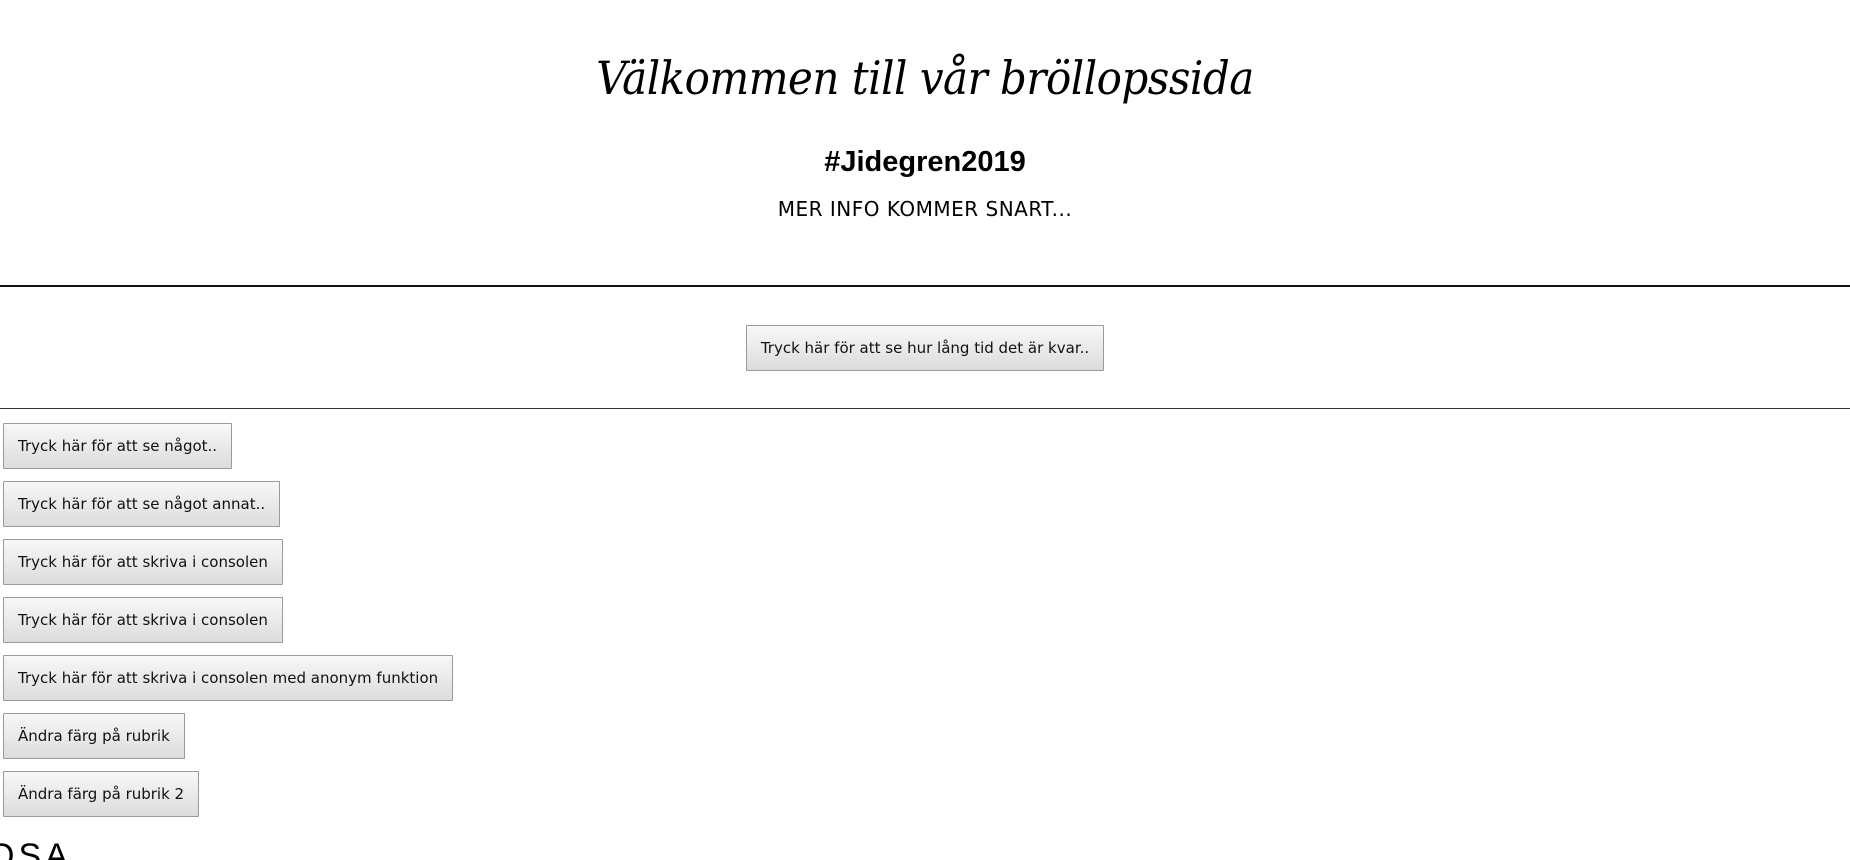 The image size is (1850, 860). Describe the element at coordinates (36, 848) in the screenshot. I see `osa-heading: OSA` at that location.